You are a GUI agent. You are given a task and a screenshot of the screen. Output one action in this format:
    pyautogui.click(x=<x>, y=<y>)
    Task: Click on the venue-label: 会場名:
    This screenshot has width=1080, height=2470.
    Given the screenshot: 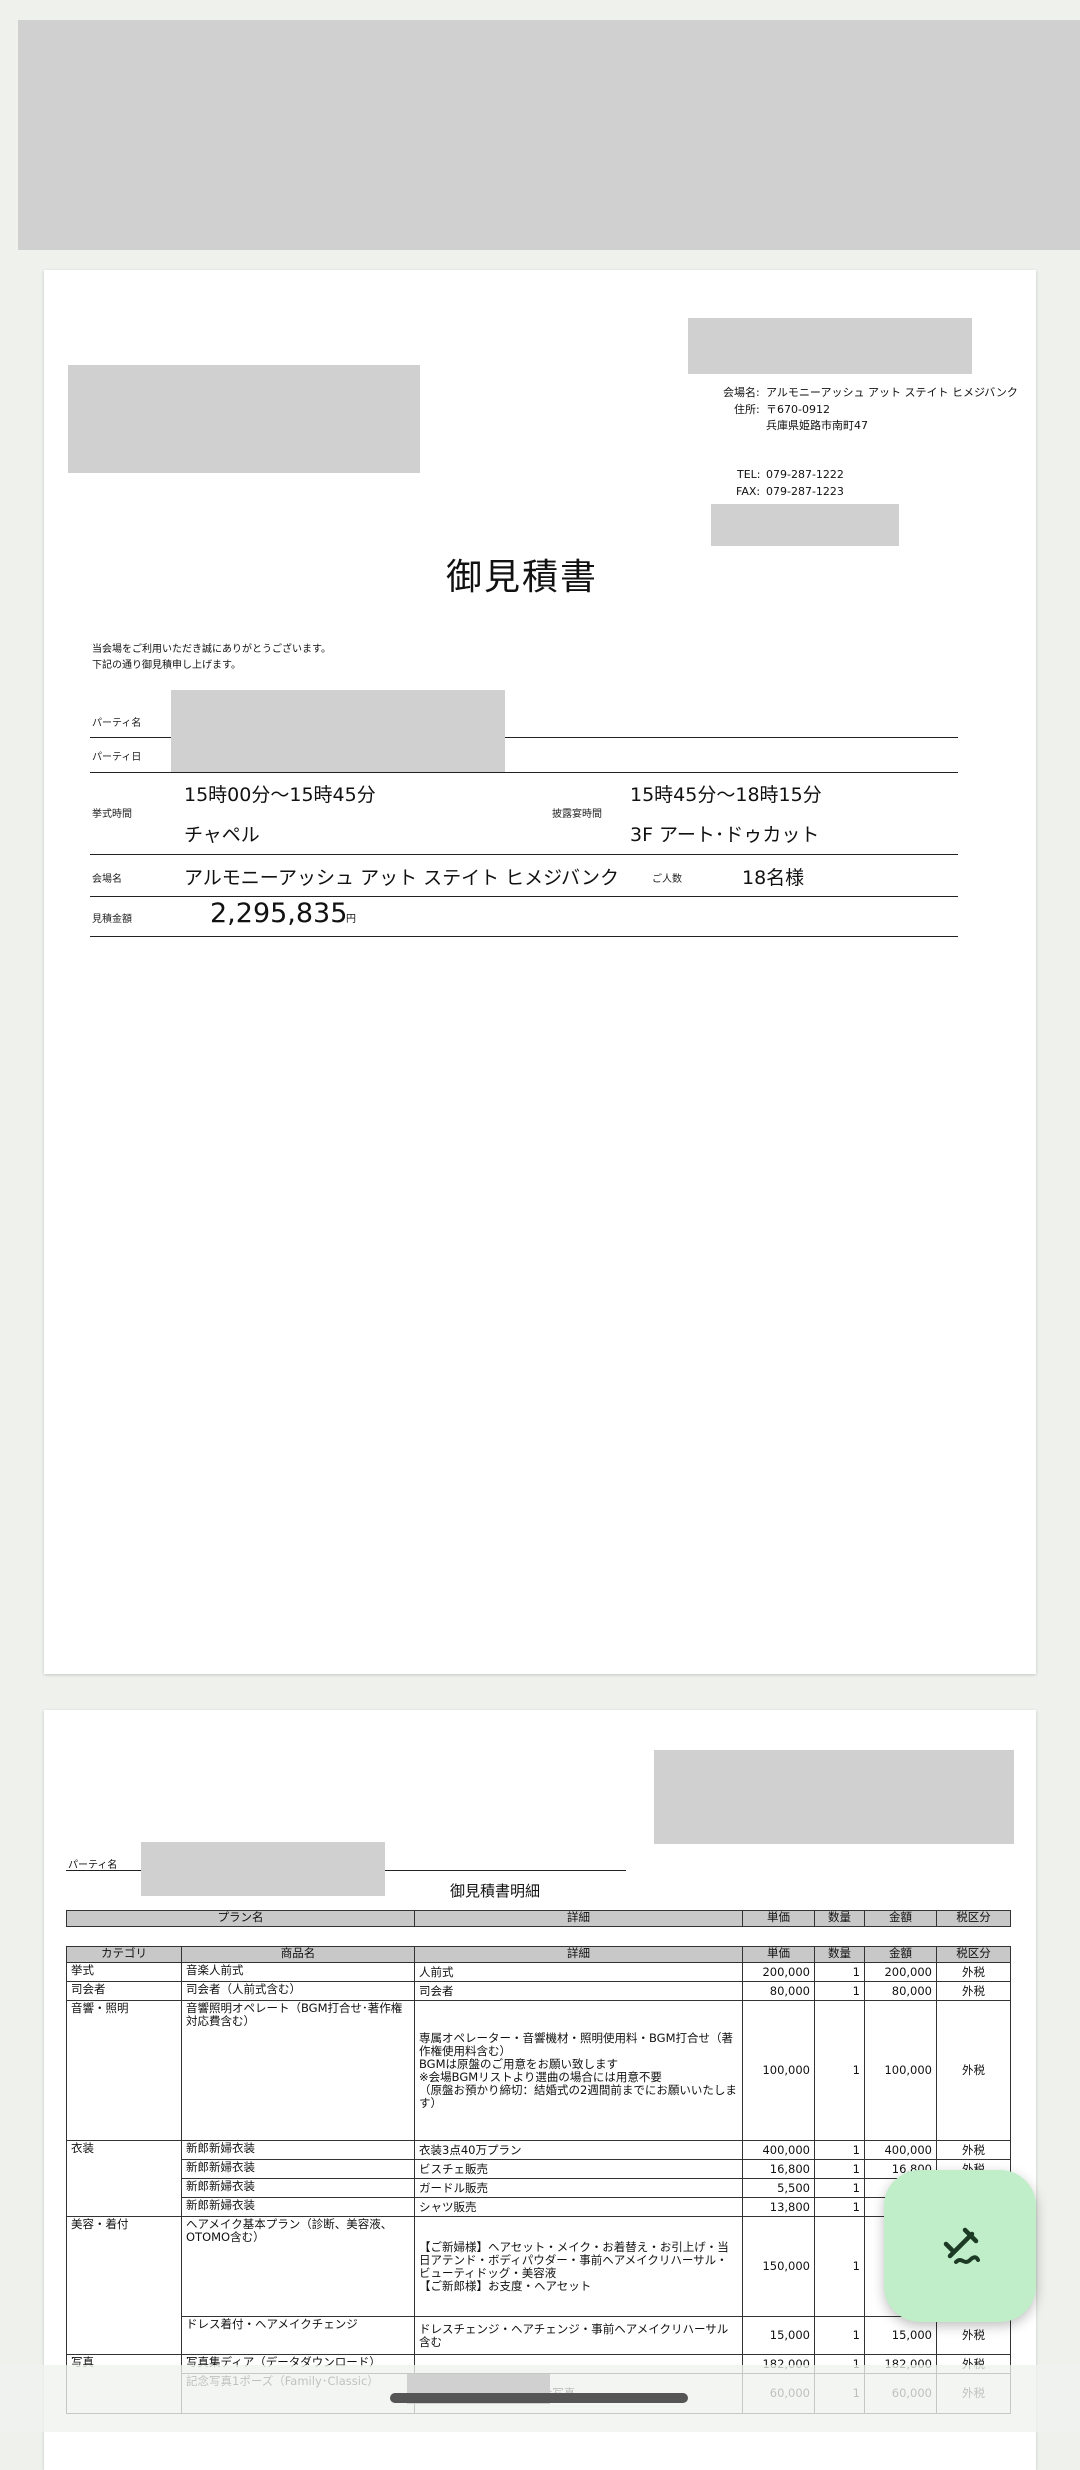 What is the action you would take?
    pyautogui.click(x=741, y=392)
    